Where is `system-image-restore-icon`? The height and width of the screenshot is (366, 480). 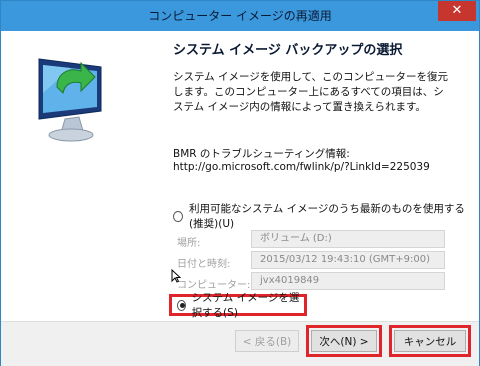 system-image-restore-icon is located at coordinates (70, 100).